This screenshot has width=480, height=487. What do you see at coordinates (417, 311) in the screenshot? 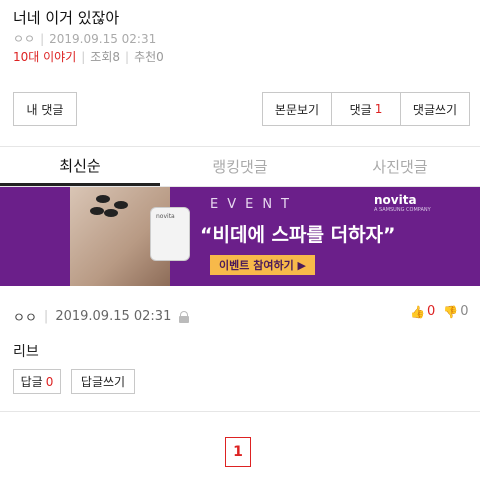
I see `thumbs-up-icon: 👍` at bounding box center [417, 311].